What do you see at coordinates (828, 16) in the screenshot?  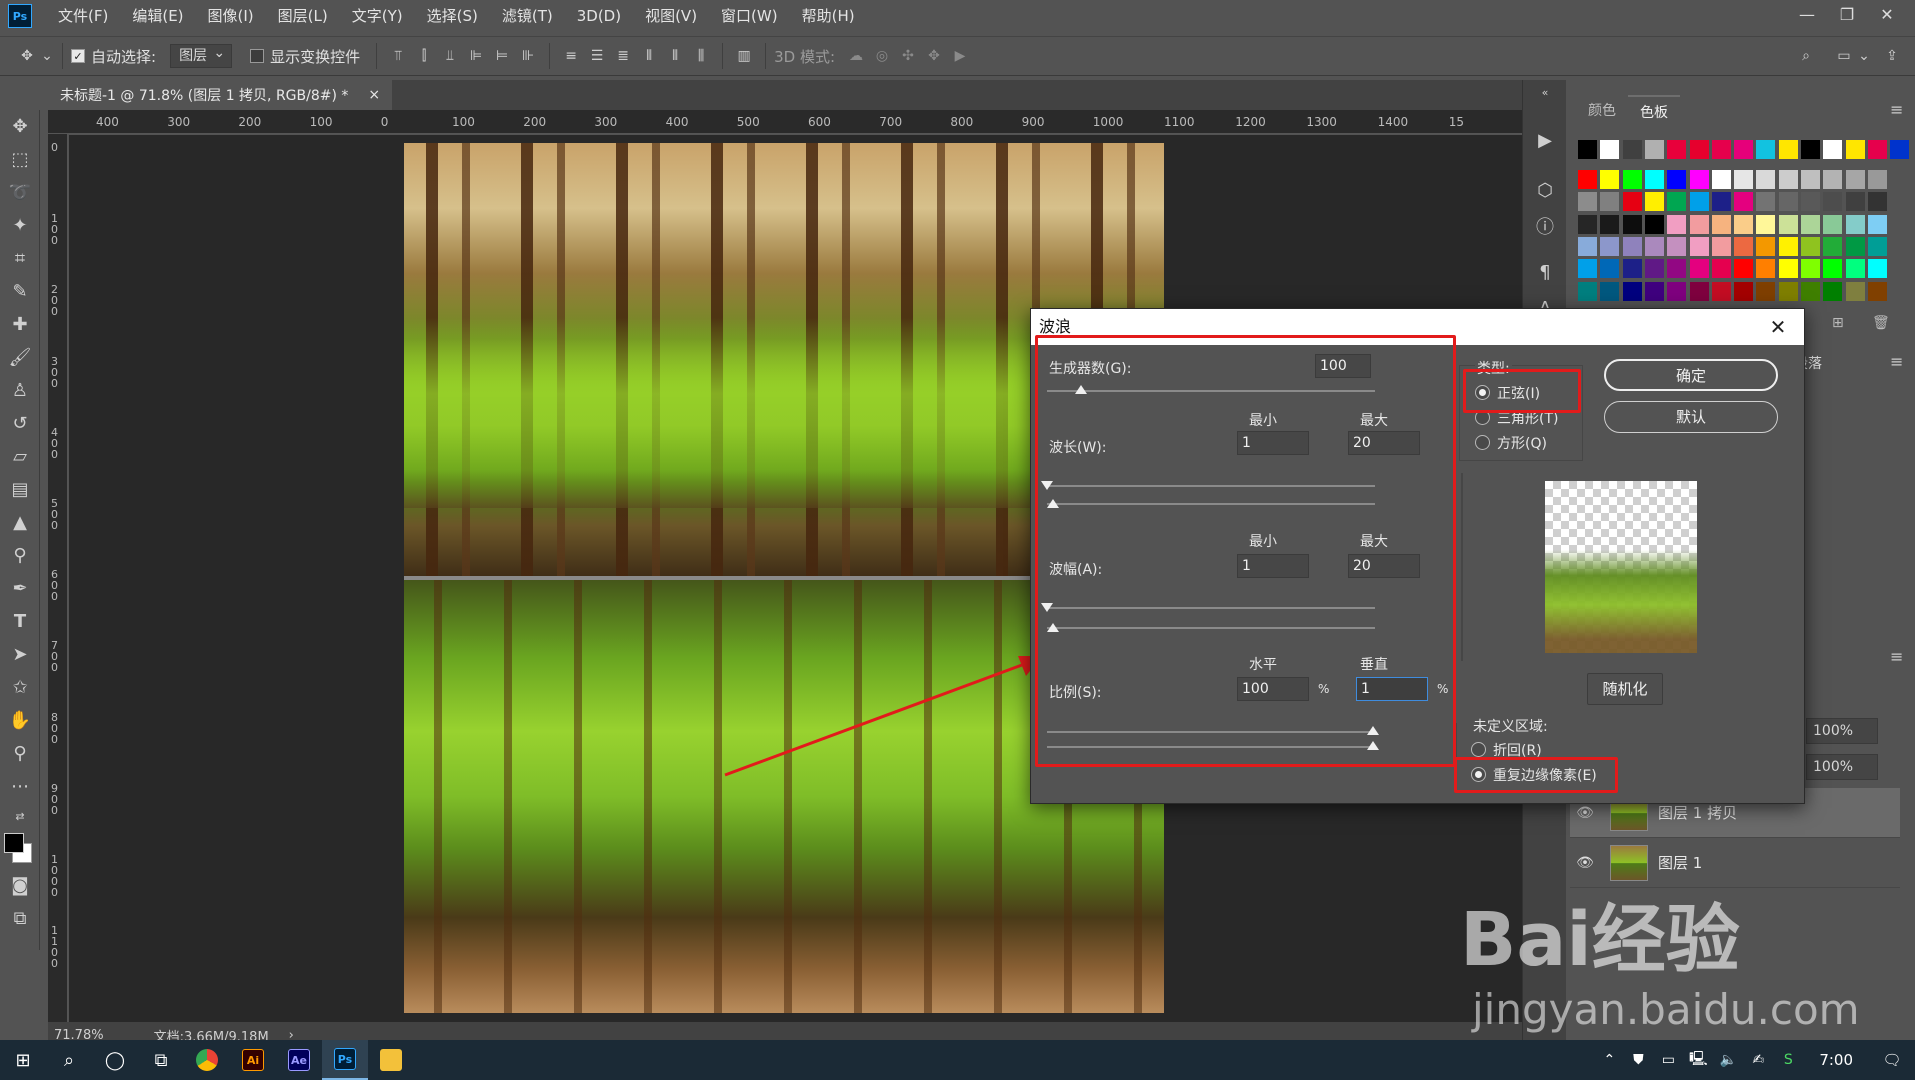 I see `menu-help: 帮助(H)` at bounding box center [828, 16].